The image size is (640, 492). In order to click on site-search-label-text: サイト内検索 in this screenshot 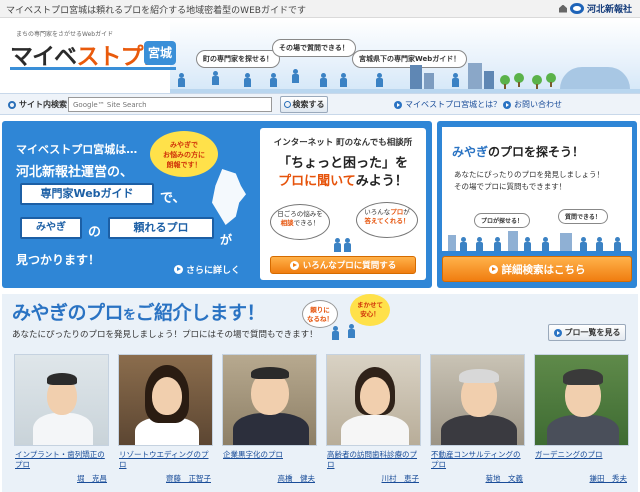, I will do `click(43, 104)`.